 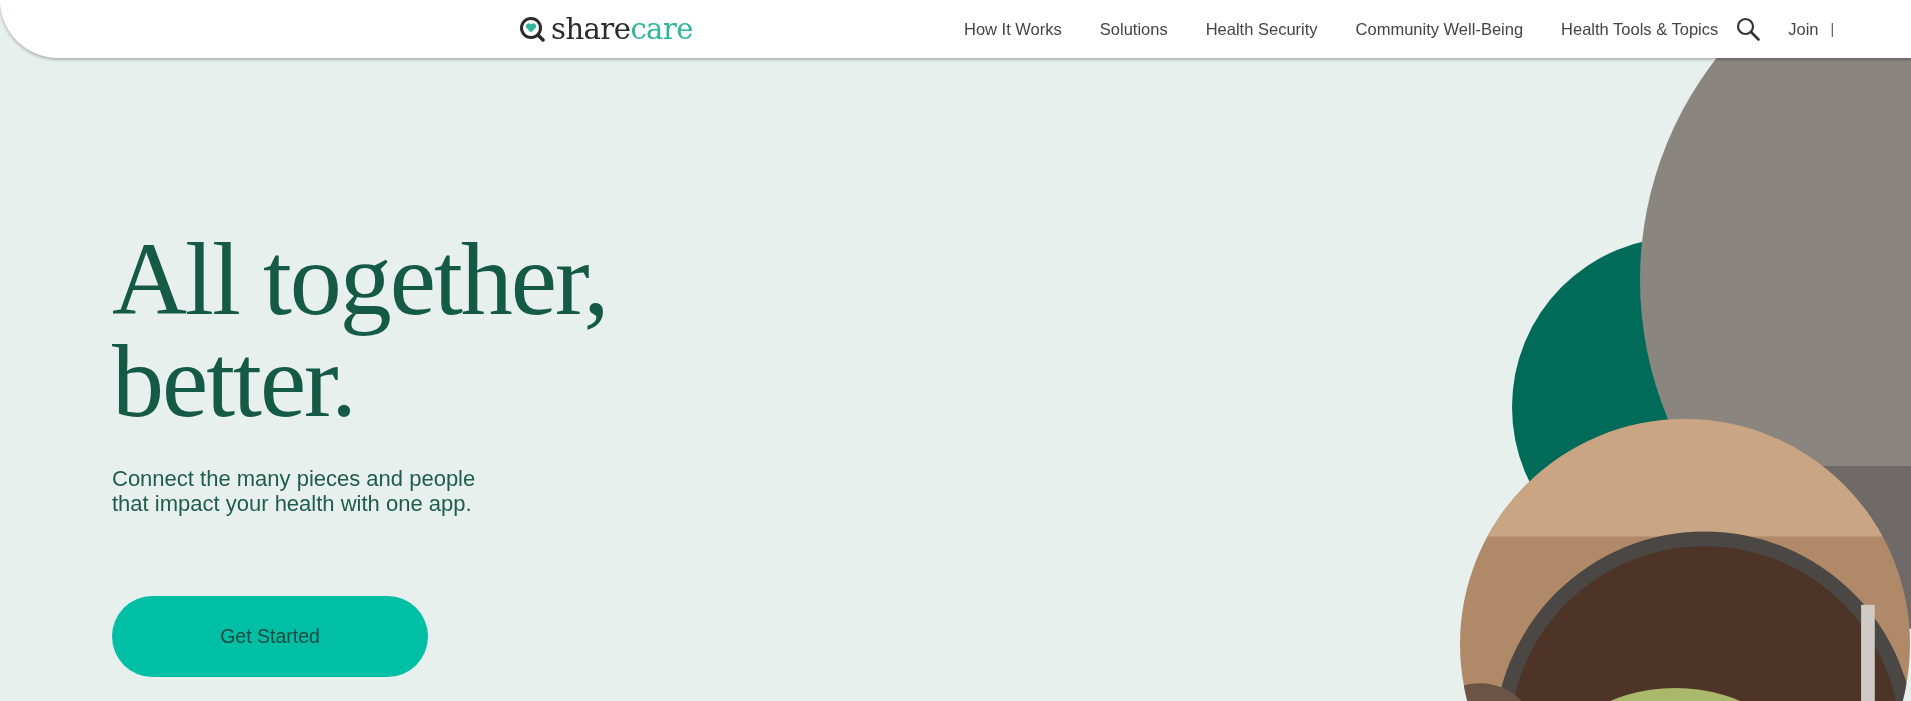 I want to click on headline: All together, better., so click(x=360, y=330).